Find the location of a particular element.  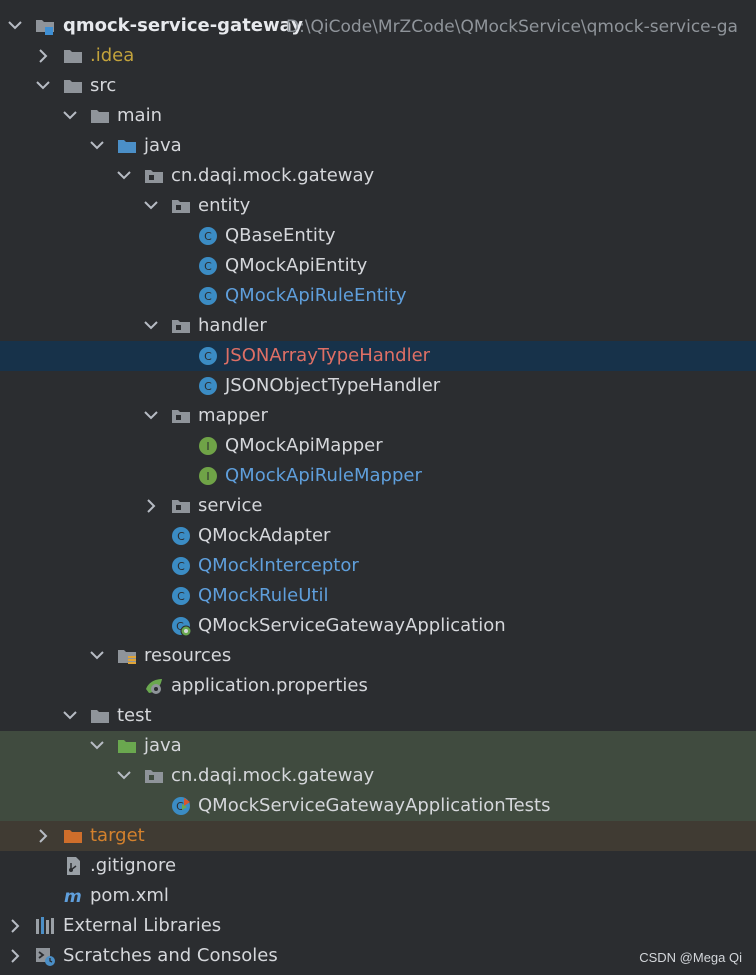

tree-row-qmockservicegatewayapplication: C QMockServiceGatewayApplication is located at coordinates (378, 626).